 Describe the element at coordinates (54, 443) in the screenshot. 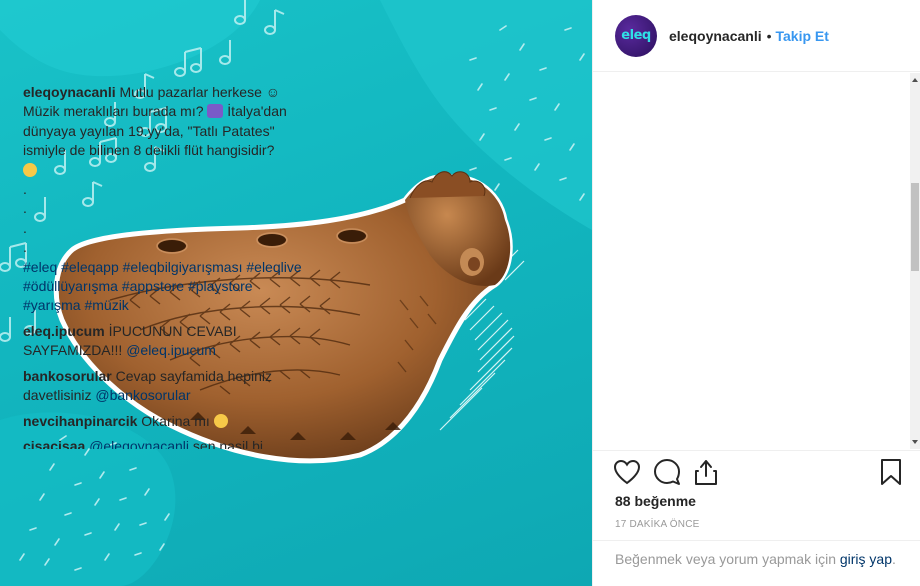

I see `comment-username: cisacisaa` at that location.